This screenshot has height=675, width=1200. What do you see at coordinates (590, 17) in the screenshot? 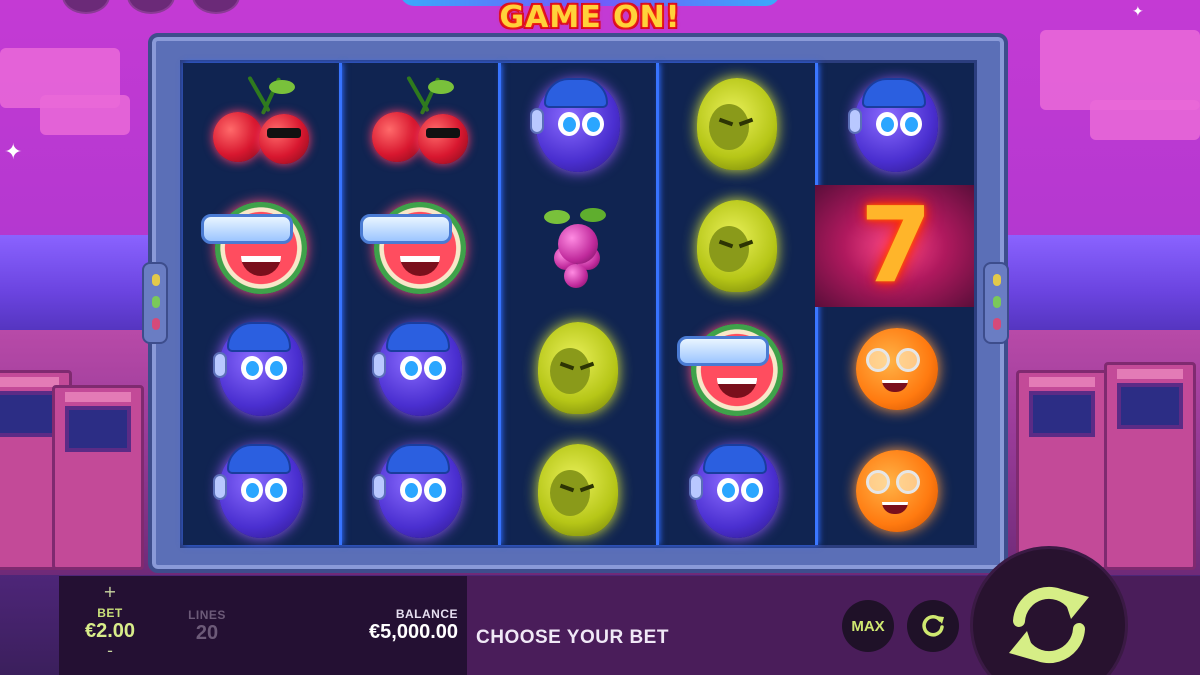
I see `game-title: GAME ON!` at bounding box center [590, 17].